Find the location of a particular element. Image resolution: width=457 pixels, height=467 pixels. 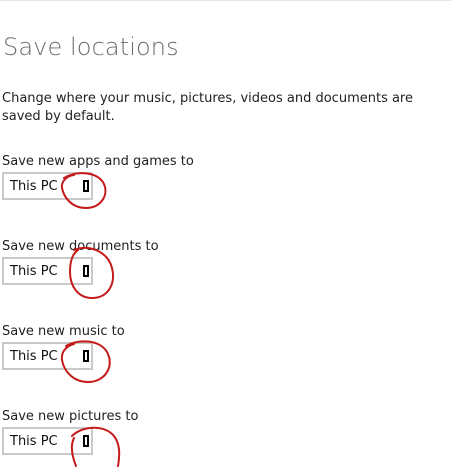

music-location-dropdown: This PC is located at coordinates (47, 356).